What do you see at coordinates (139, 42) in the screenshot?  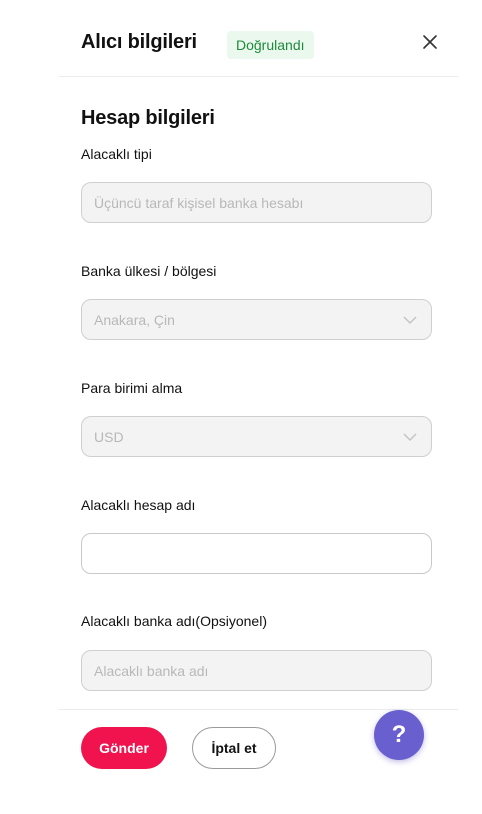 I see `page-title: Alıcı bilgileri` at bounding box center [139, 42].